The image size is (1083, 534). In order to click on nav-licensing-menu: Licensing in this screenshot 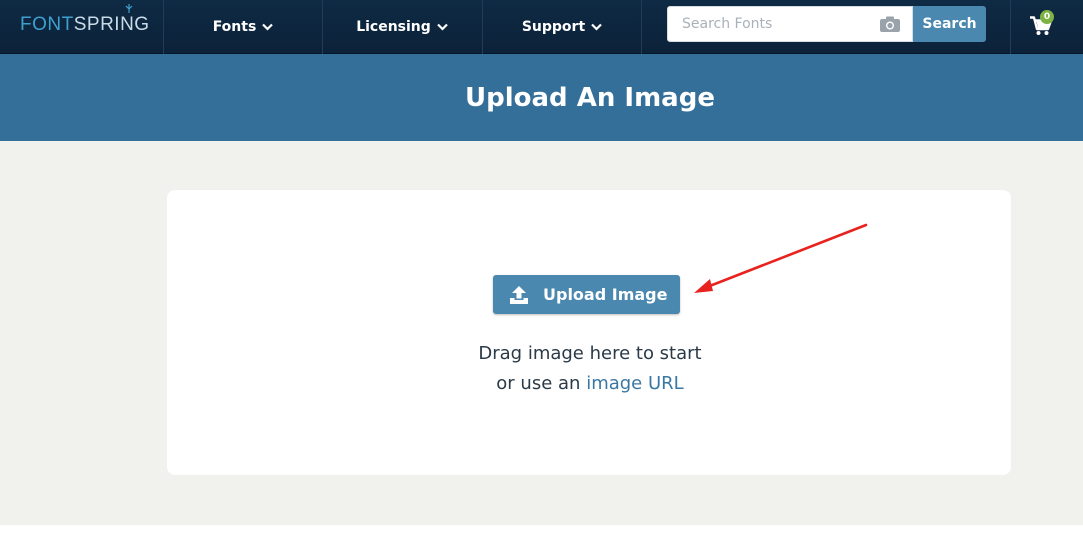, I will do `click(402, 27)`.